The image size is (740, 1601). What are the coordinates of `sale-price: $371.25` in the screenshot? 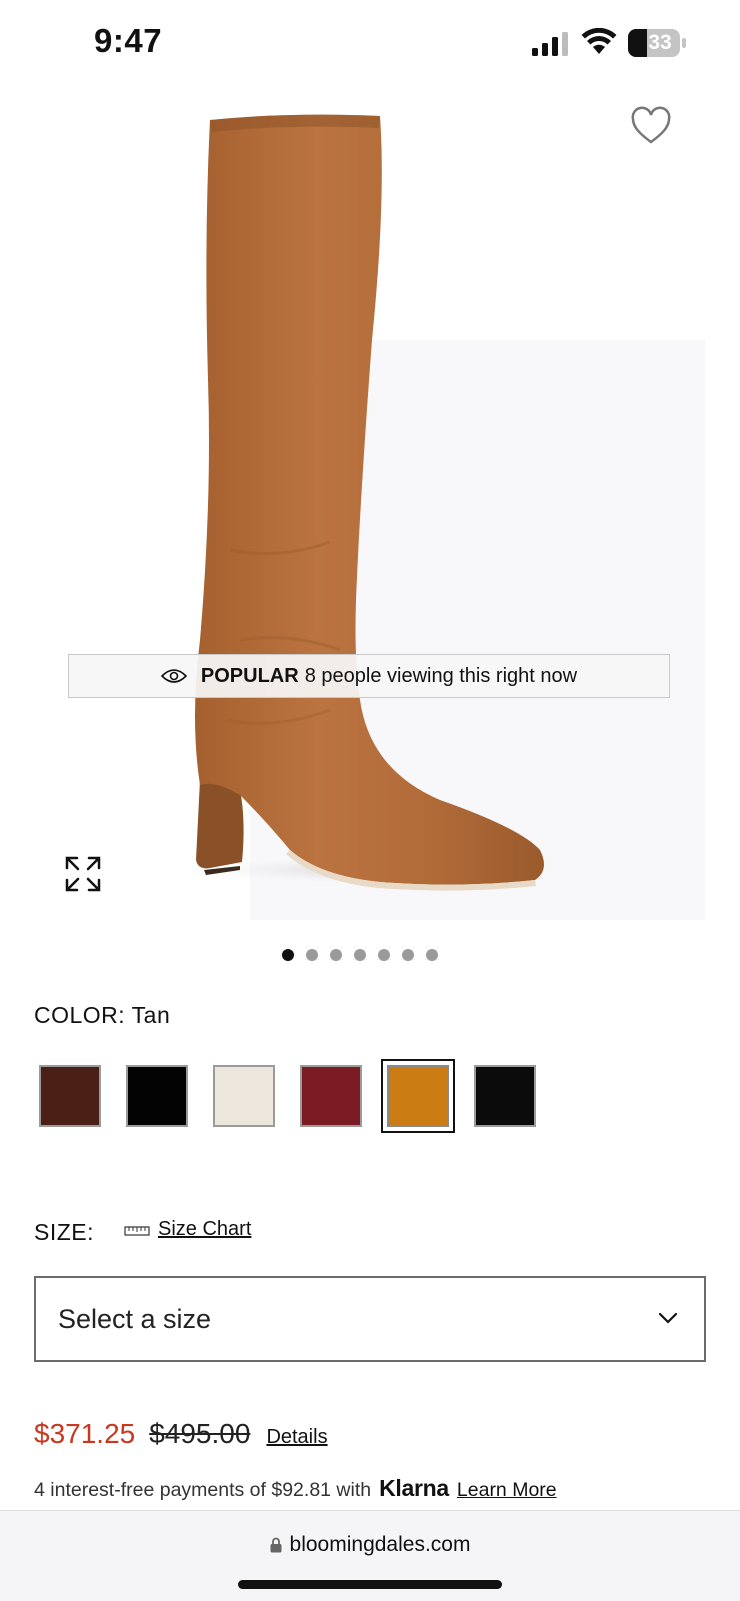 It's located at (85, 1433).